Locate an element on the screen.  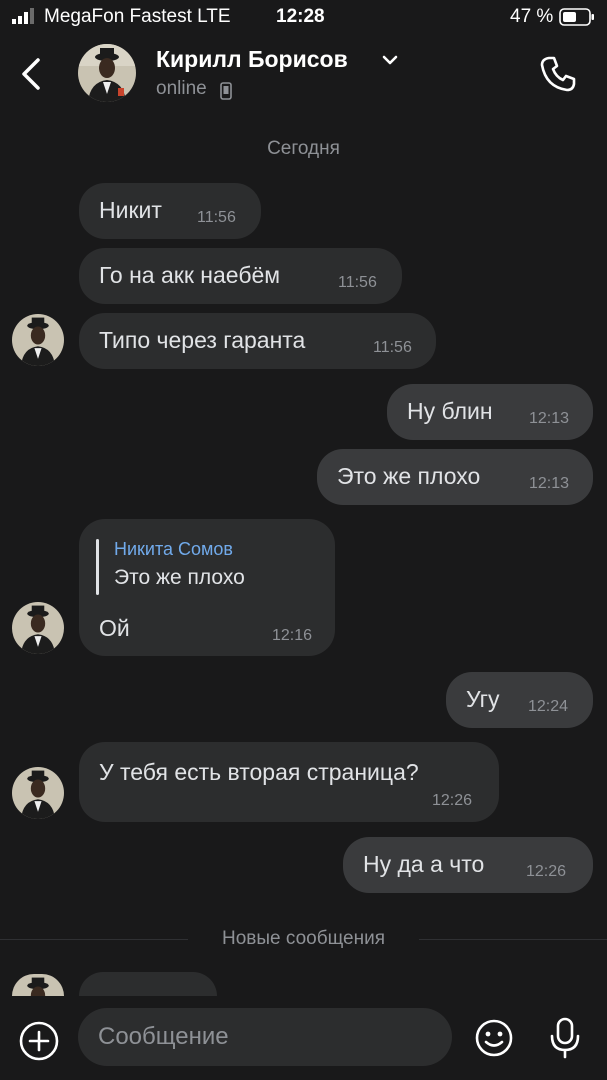
contact-name: Кирилл Борисов is located at coordinates (252, 59).